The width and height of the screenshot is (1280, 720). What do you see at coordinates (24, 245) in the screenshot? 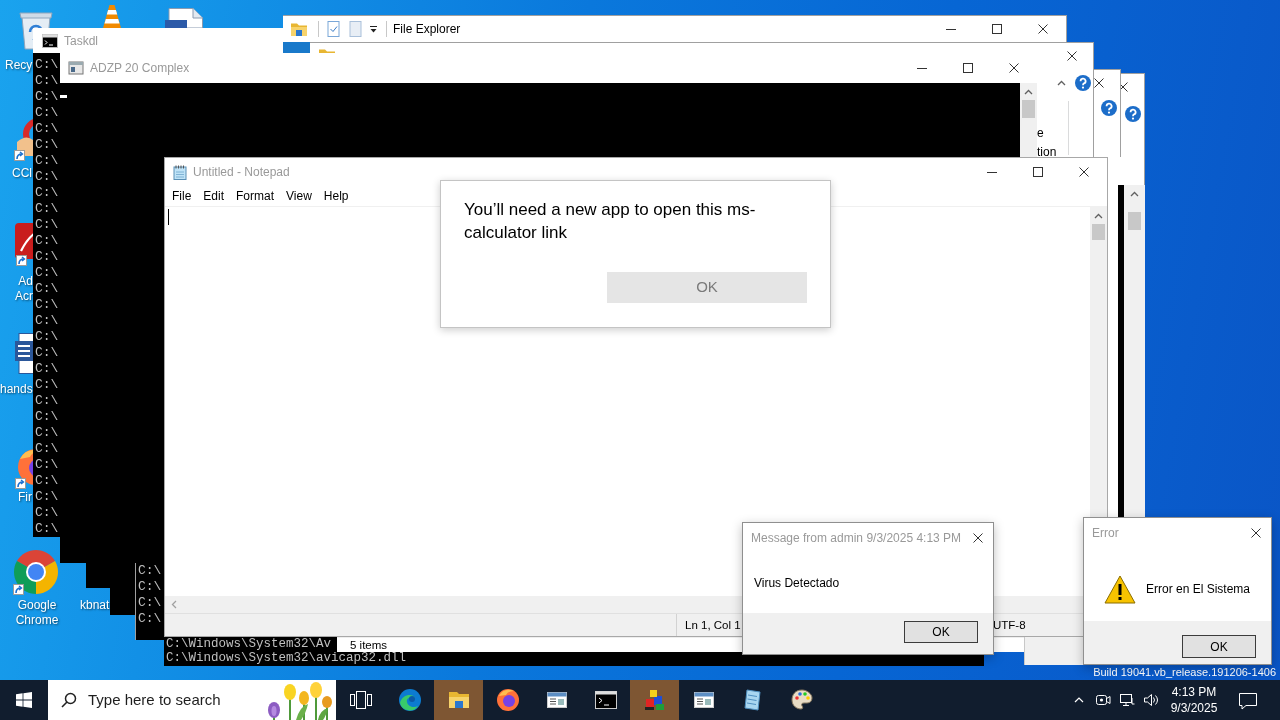
I see `document-tile-icon` at bounding box center [24, 245].